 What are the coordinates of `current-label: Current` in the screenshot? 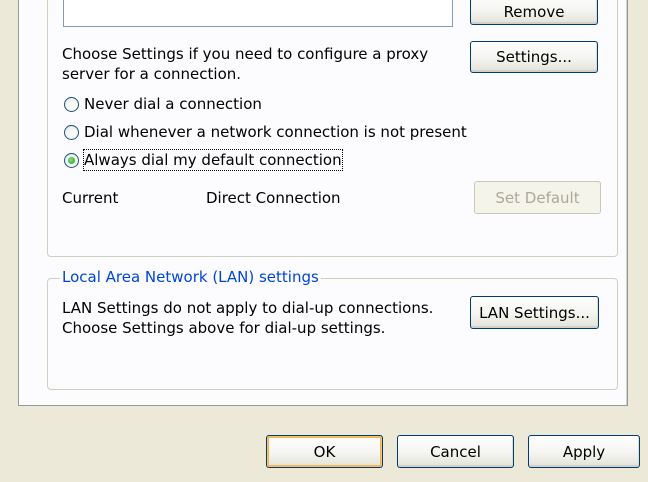 It's located at (90, 198).